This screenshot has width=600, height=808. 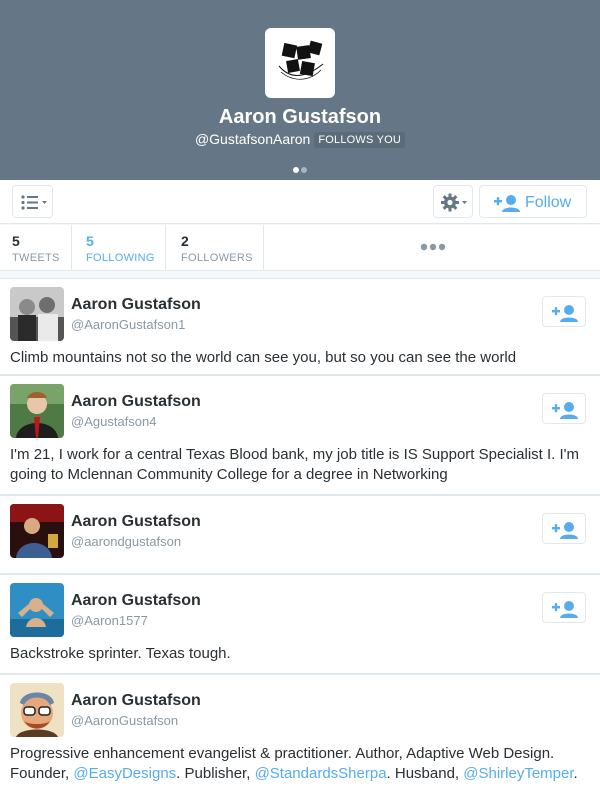 I want to click on user-card: Aaron Gustafson @aarondgustafson, so click(x=300, y=534).